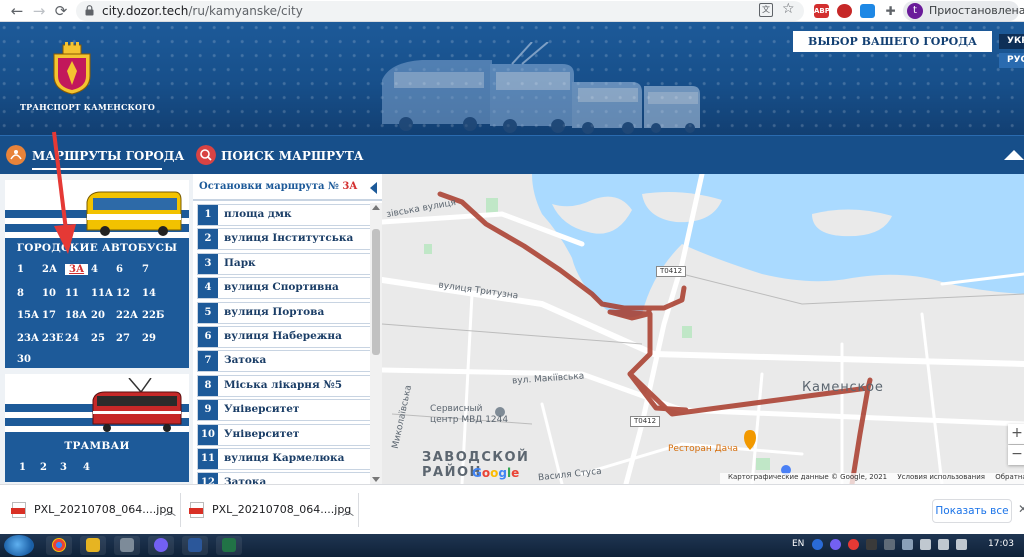 The image size is (1024, 557). I want to click on stop-row: 11 вулиця Кармелюка, so click(284, 459).